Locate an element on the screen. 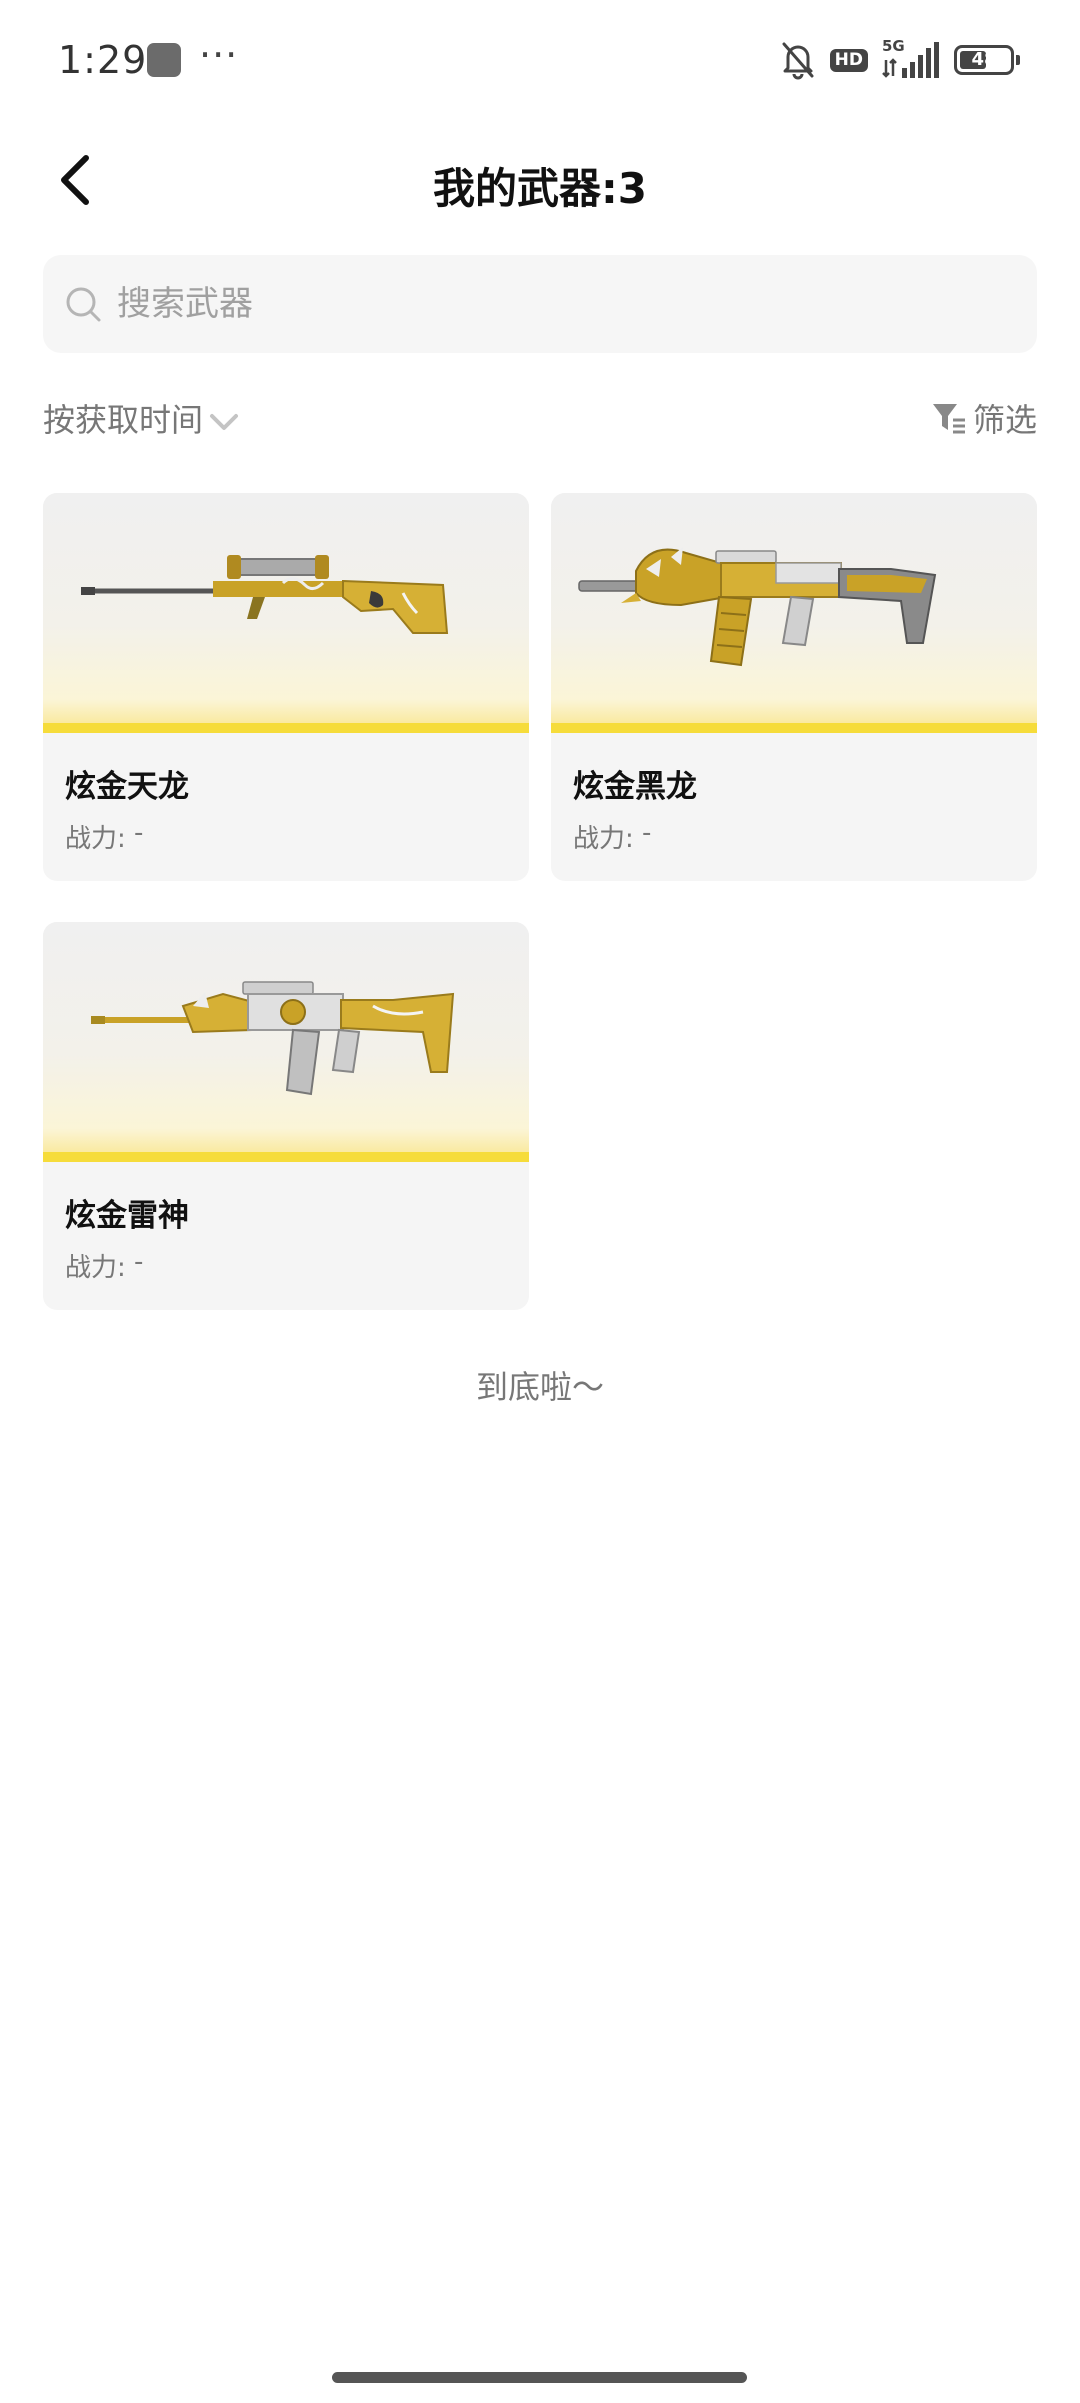 This screenshot has width=1080, height=2403. weapon-card: 炫金黑龙 战力: - is located at coordinates (794, 687).